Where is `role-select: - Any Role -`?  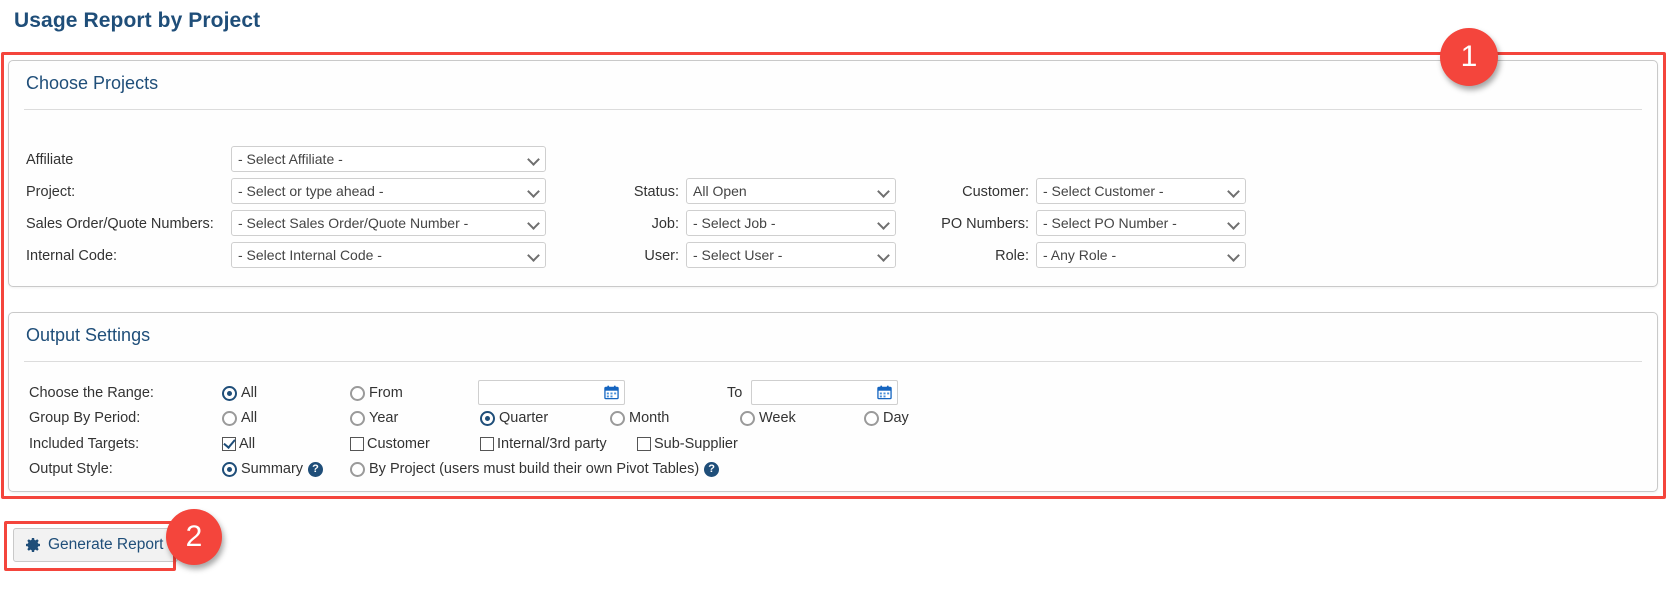 role-select: - Any Role - is located at coordinates (1141, 255).